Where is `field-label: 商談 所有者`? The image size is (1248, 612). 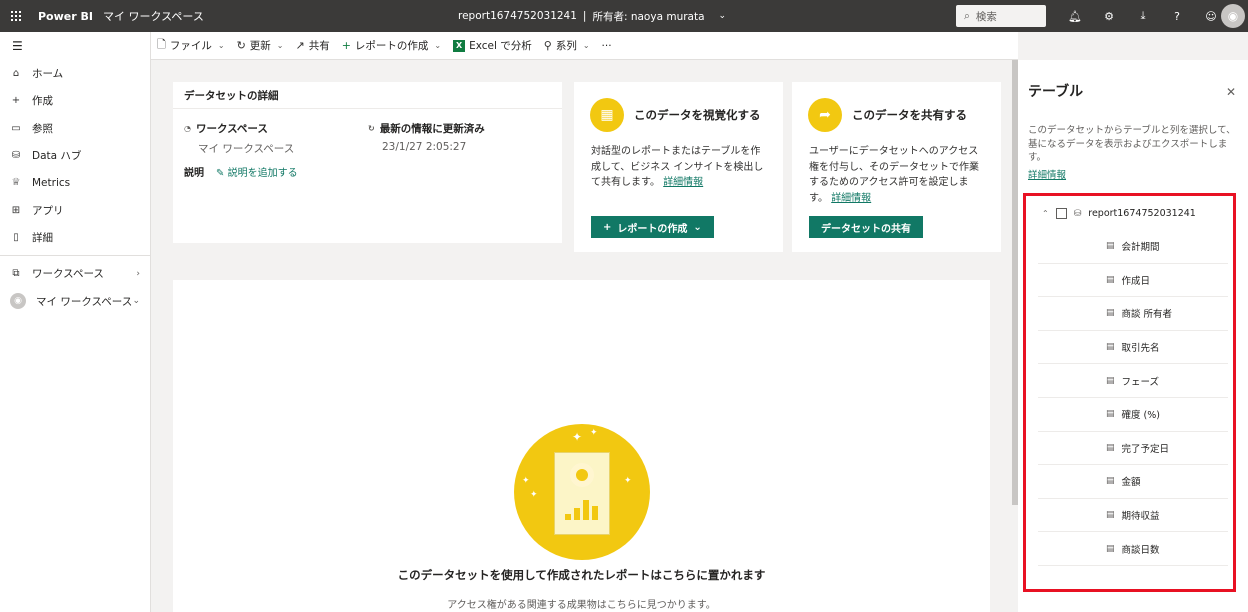
field-label: 商談 所有者 is located at coordinates (1147, 315).